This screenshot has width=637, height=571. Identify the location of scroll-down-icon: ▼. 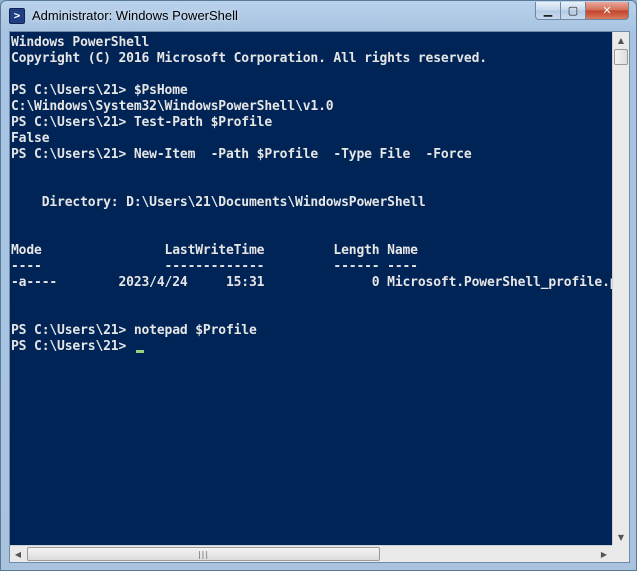
(621, 537).